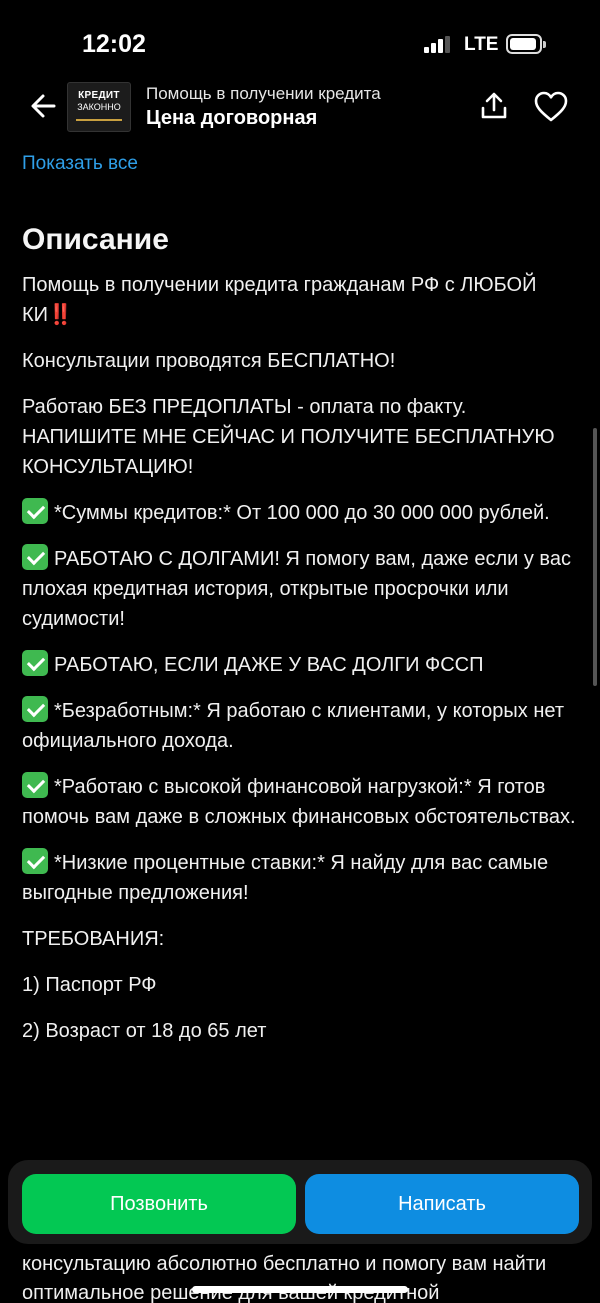 The width and height of the screenshot is (600, 1303). What do you see at coordinates (95, 239) in the screenshot?
I see `description-heading: Описание` at bounding box center [95, 239].